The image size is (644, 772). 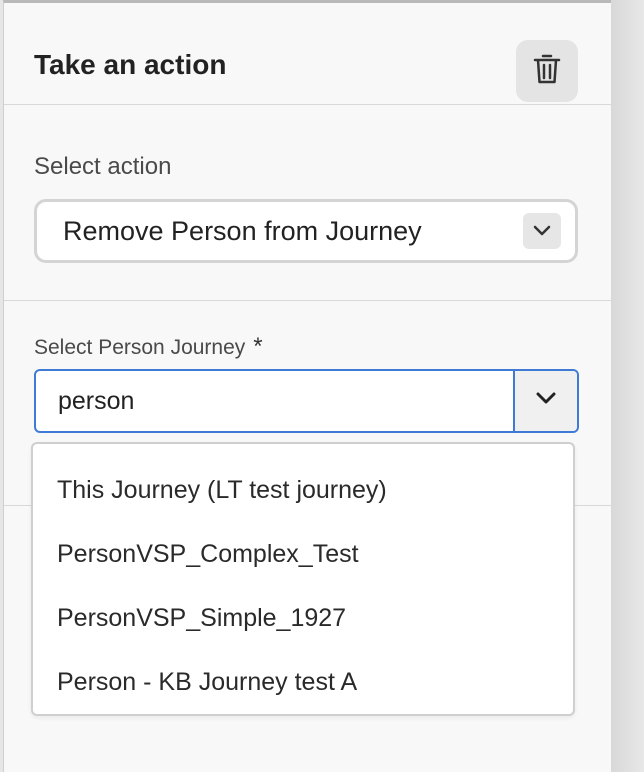 I want to click on person-journey-combobox, so click(x=306, y=401).